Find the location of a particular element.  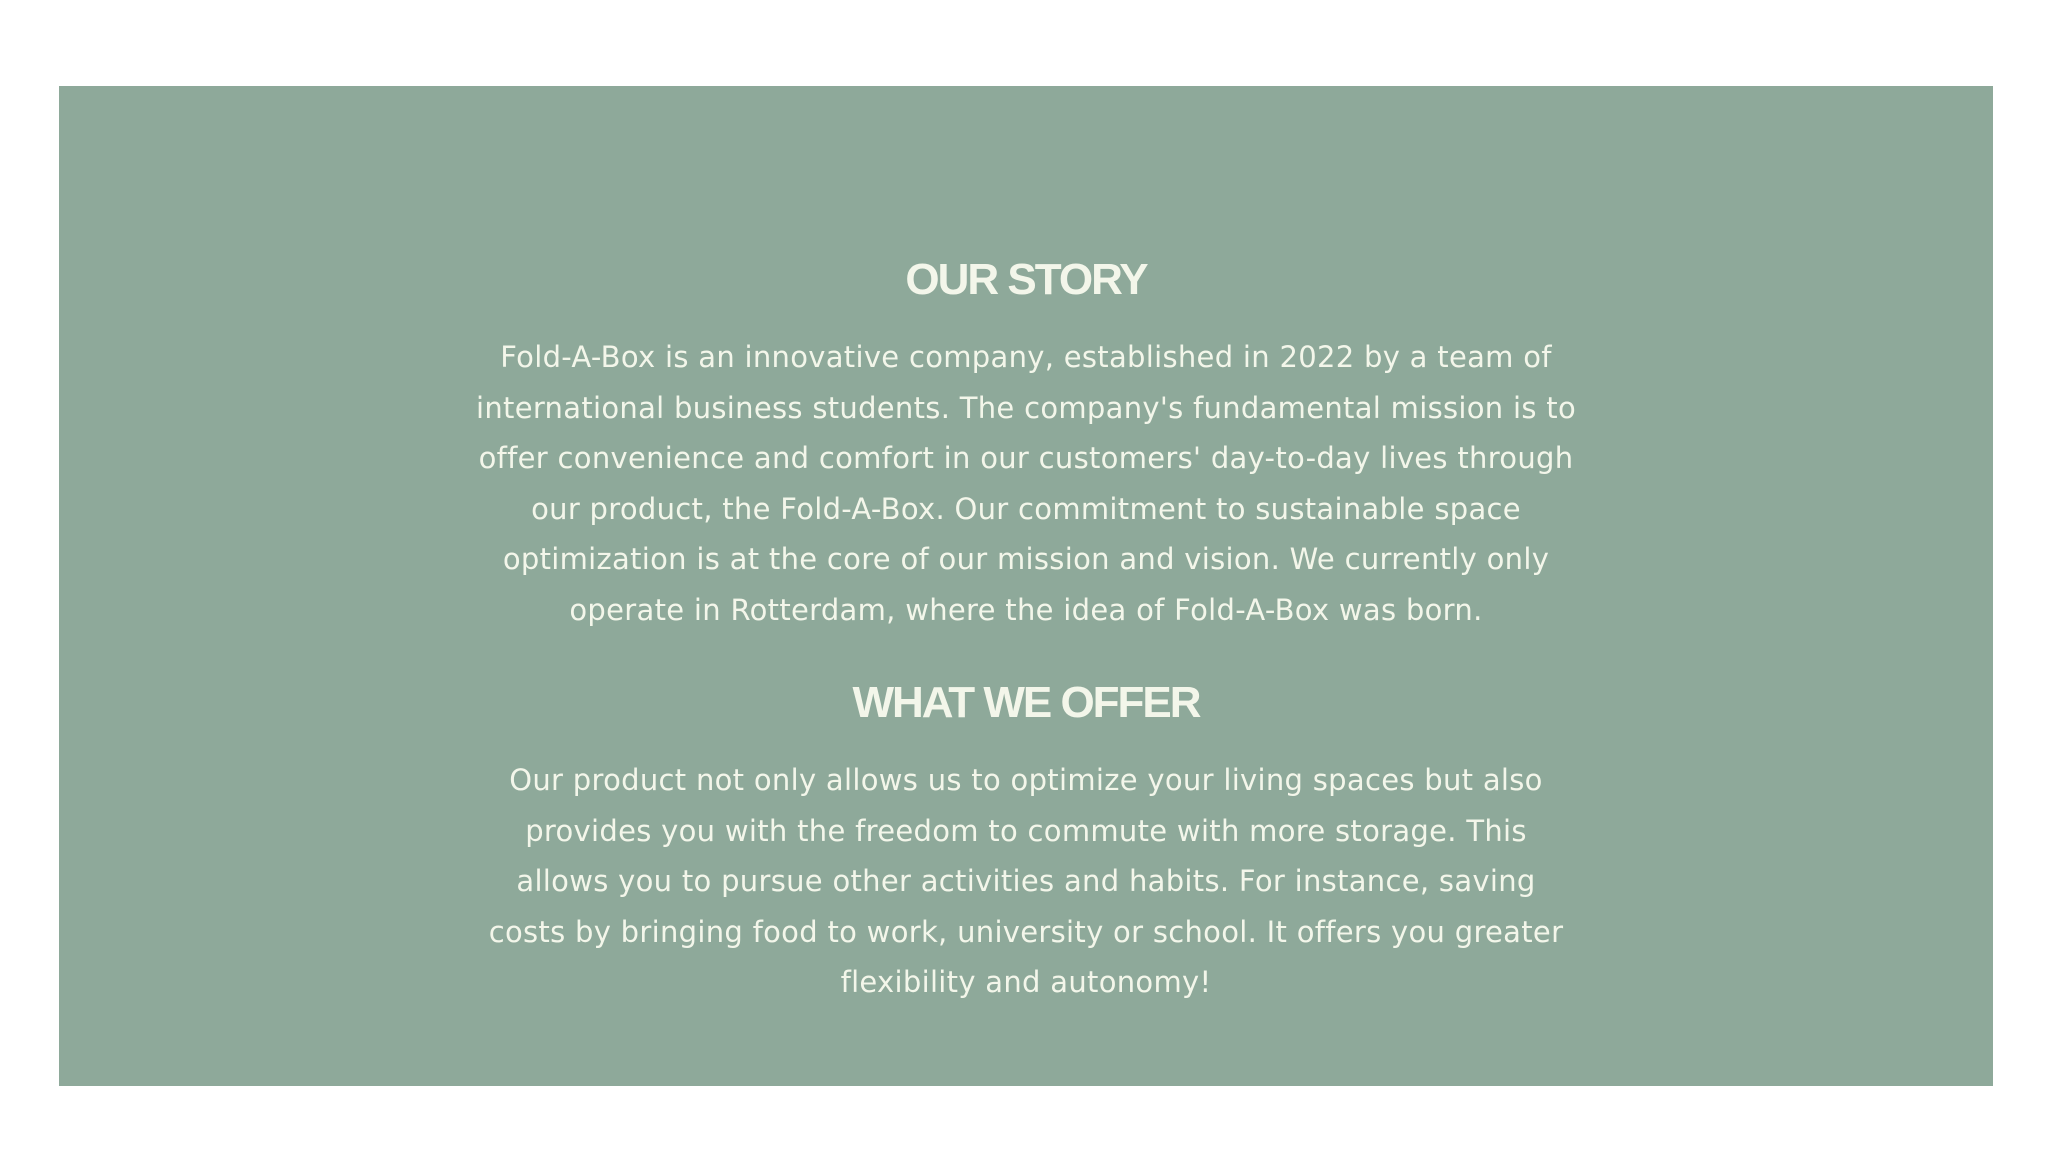

our-story-heading: OUR STORY is located at coordinates (1026, 279).